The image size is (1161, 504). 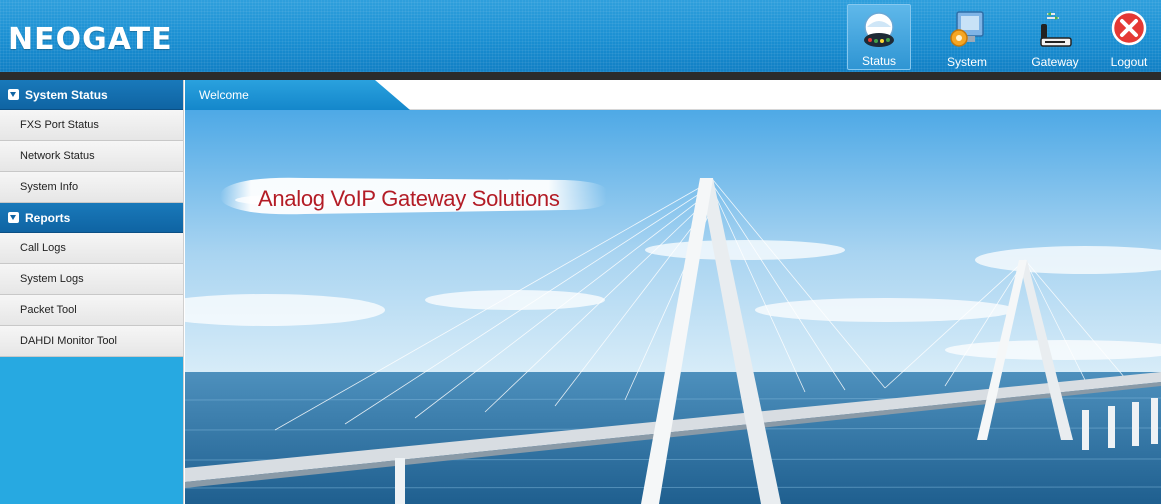 I want to click on top-header: NEOGATE Status System Gateway Logout, so click(x=580, y=36).